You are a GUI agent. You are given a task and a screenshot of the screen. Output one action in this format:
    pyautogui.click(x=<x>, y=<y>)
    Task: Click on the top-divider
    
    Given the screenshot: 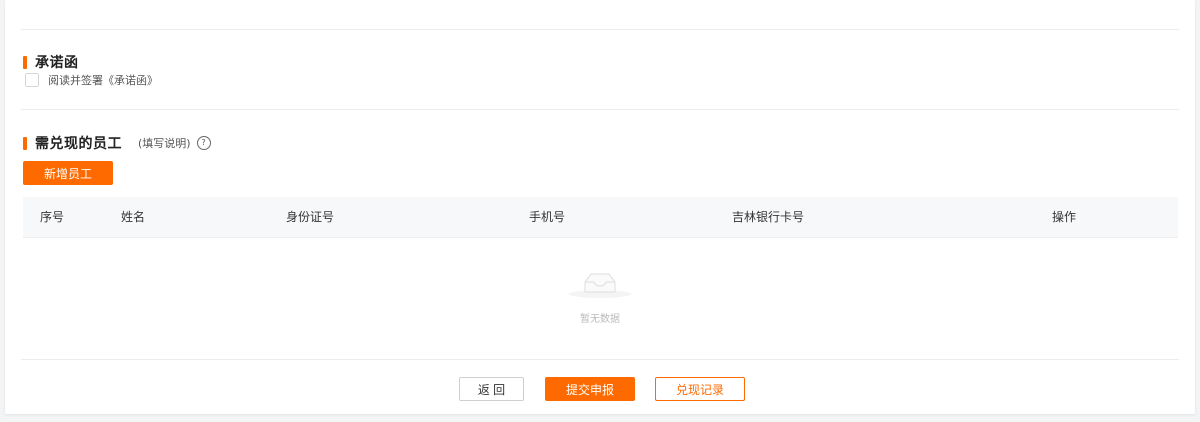 What is the action you would take?
    pyautogui.click(x=600, y=29)
    